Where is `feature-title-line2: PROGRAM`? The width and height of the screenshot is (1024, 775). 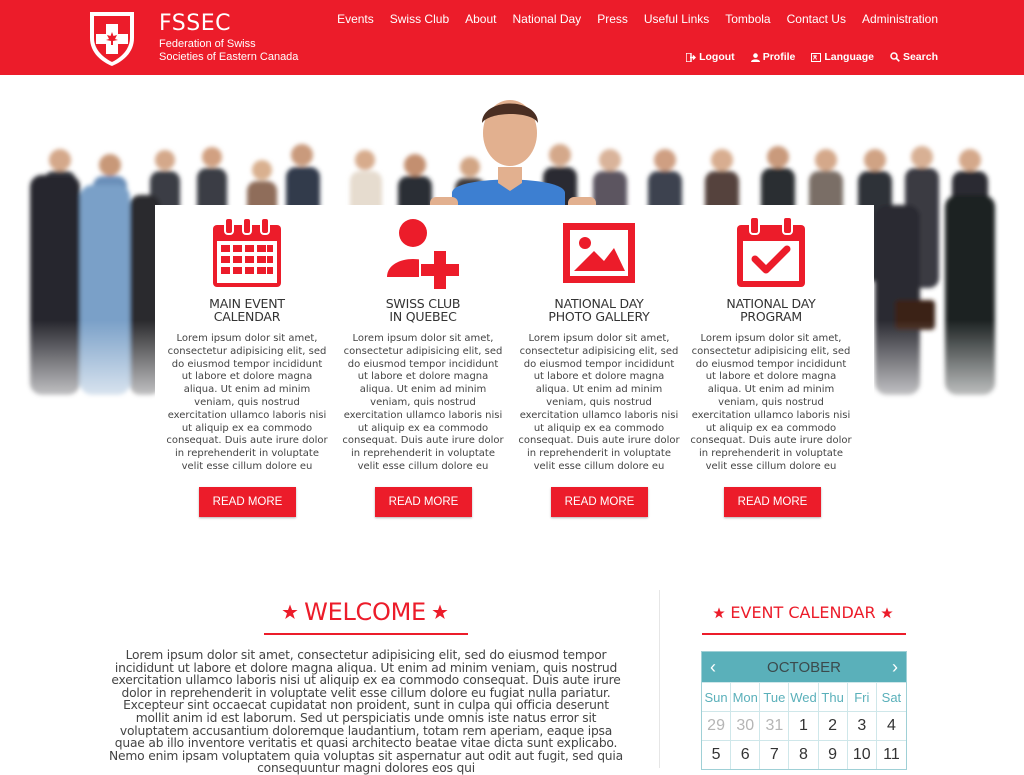
feature-title-line2: PROGRAM is located at coordinates (771, 316).